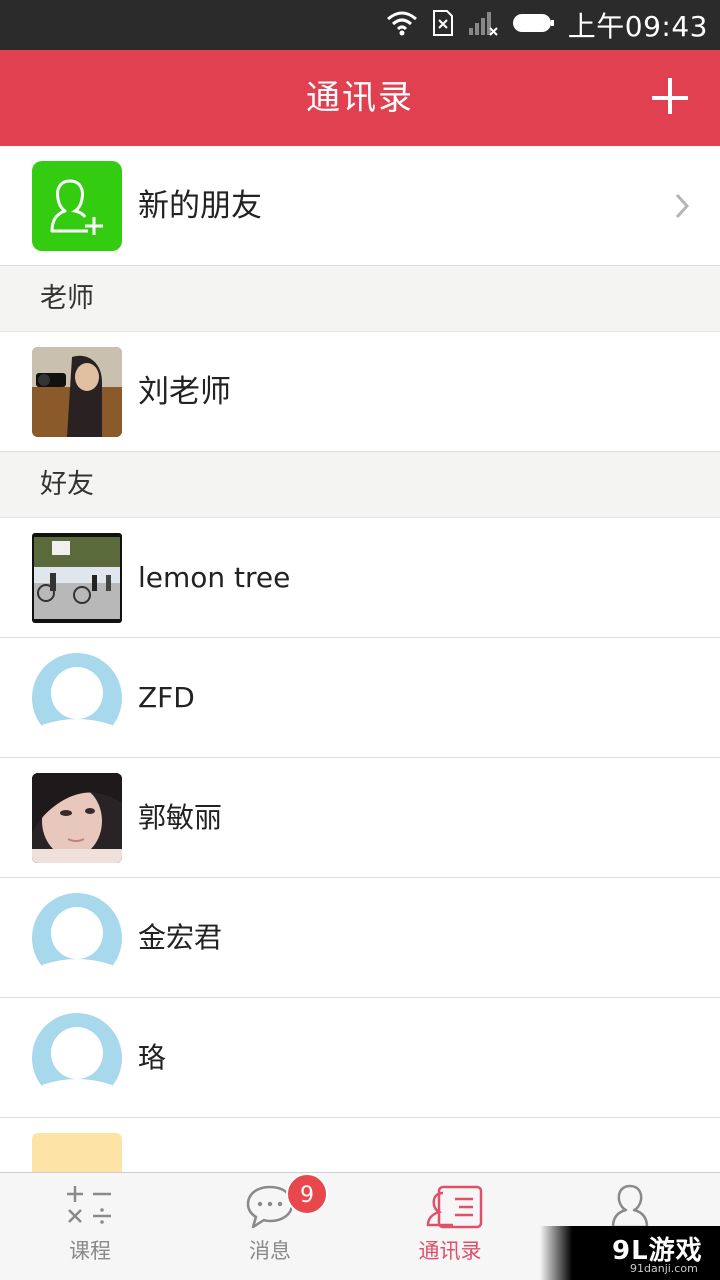  Describe the element at coordinates (637, 26) in the screenshot. I see `clock: 上午09:43` at that location.